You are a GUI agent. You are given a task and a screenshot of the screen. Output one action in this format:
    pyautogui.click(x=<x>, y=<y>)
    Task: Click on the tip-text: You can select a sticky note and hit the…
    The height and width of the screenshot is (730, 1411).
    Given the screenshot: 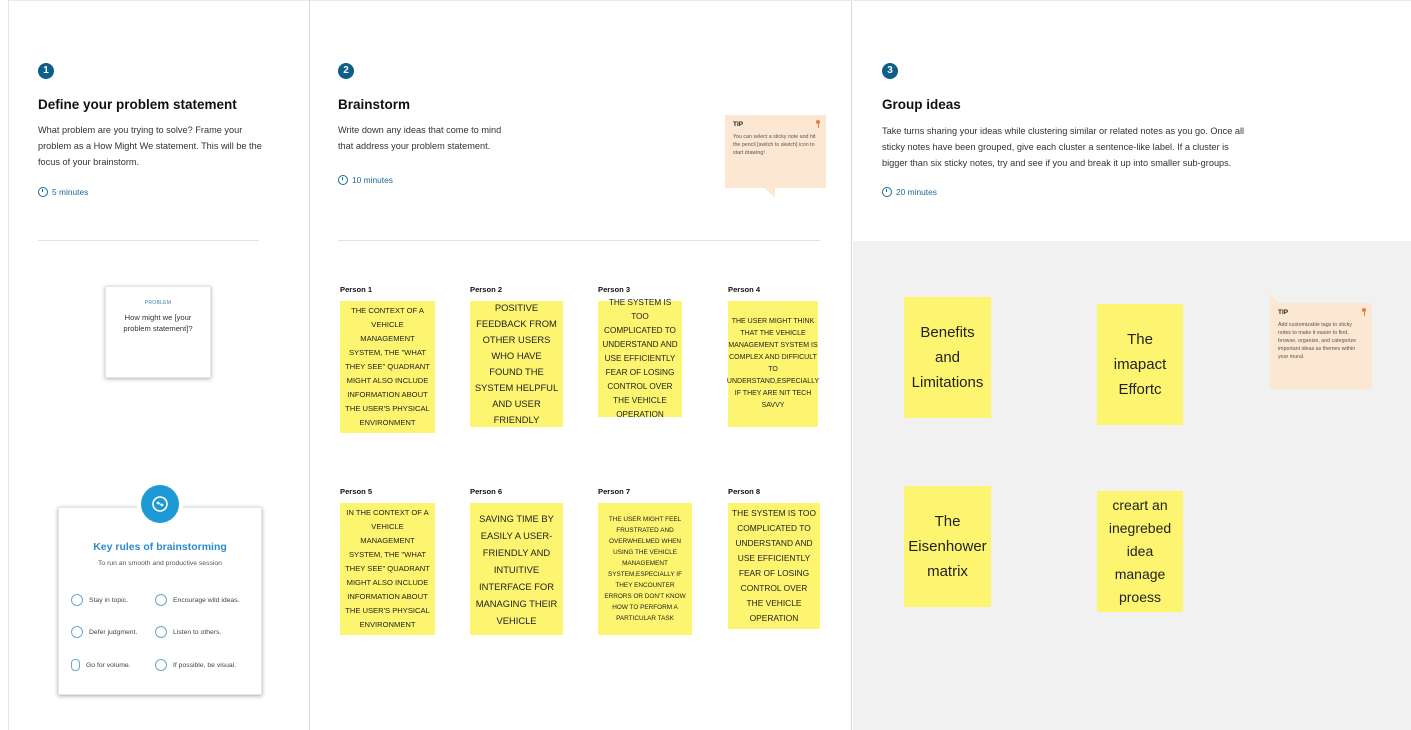 What is the action you would take?
    pyautogui.click(x=774, y=145)
    